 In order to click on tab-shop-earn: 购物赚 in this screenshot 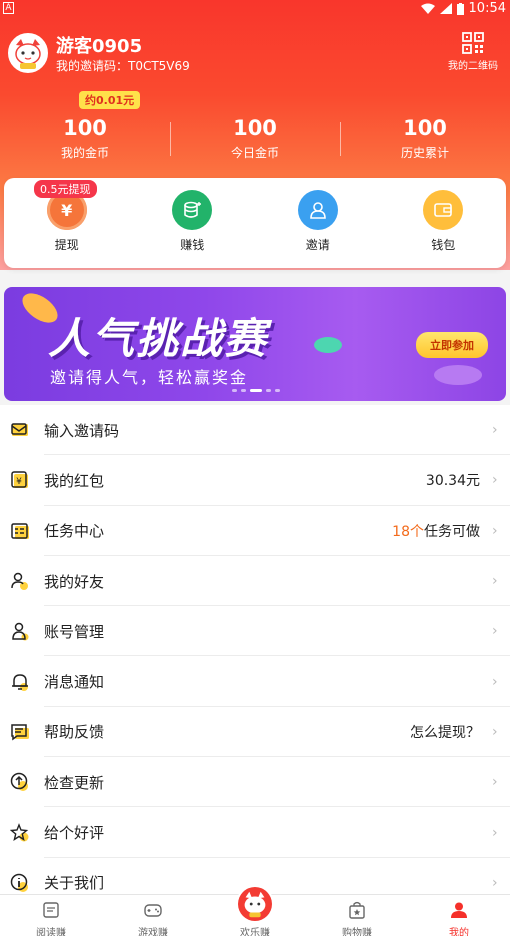, I will do `click(357, 915)`.